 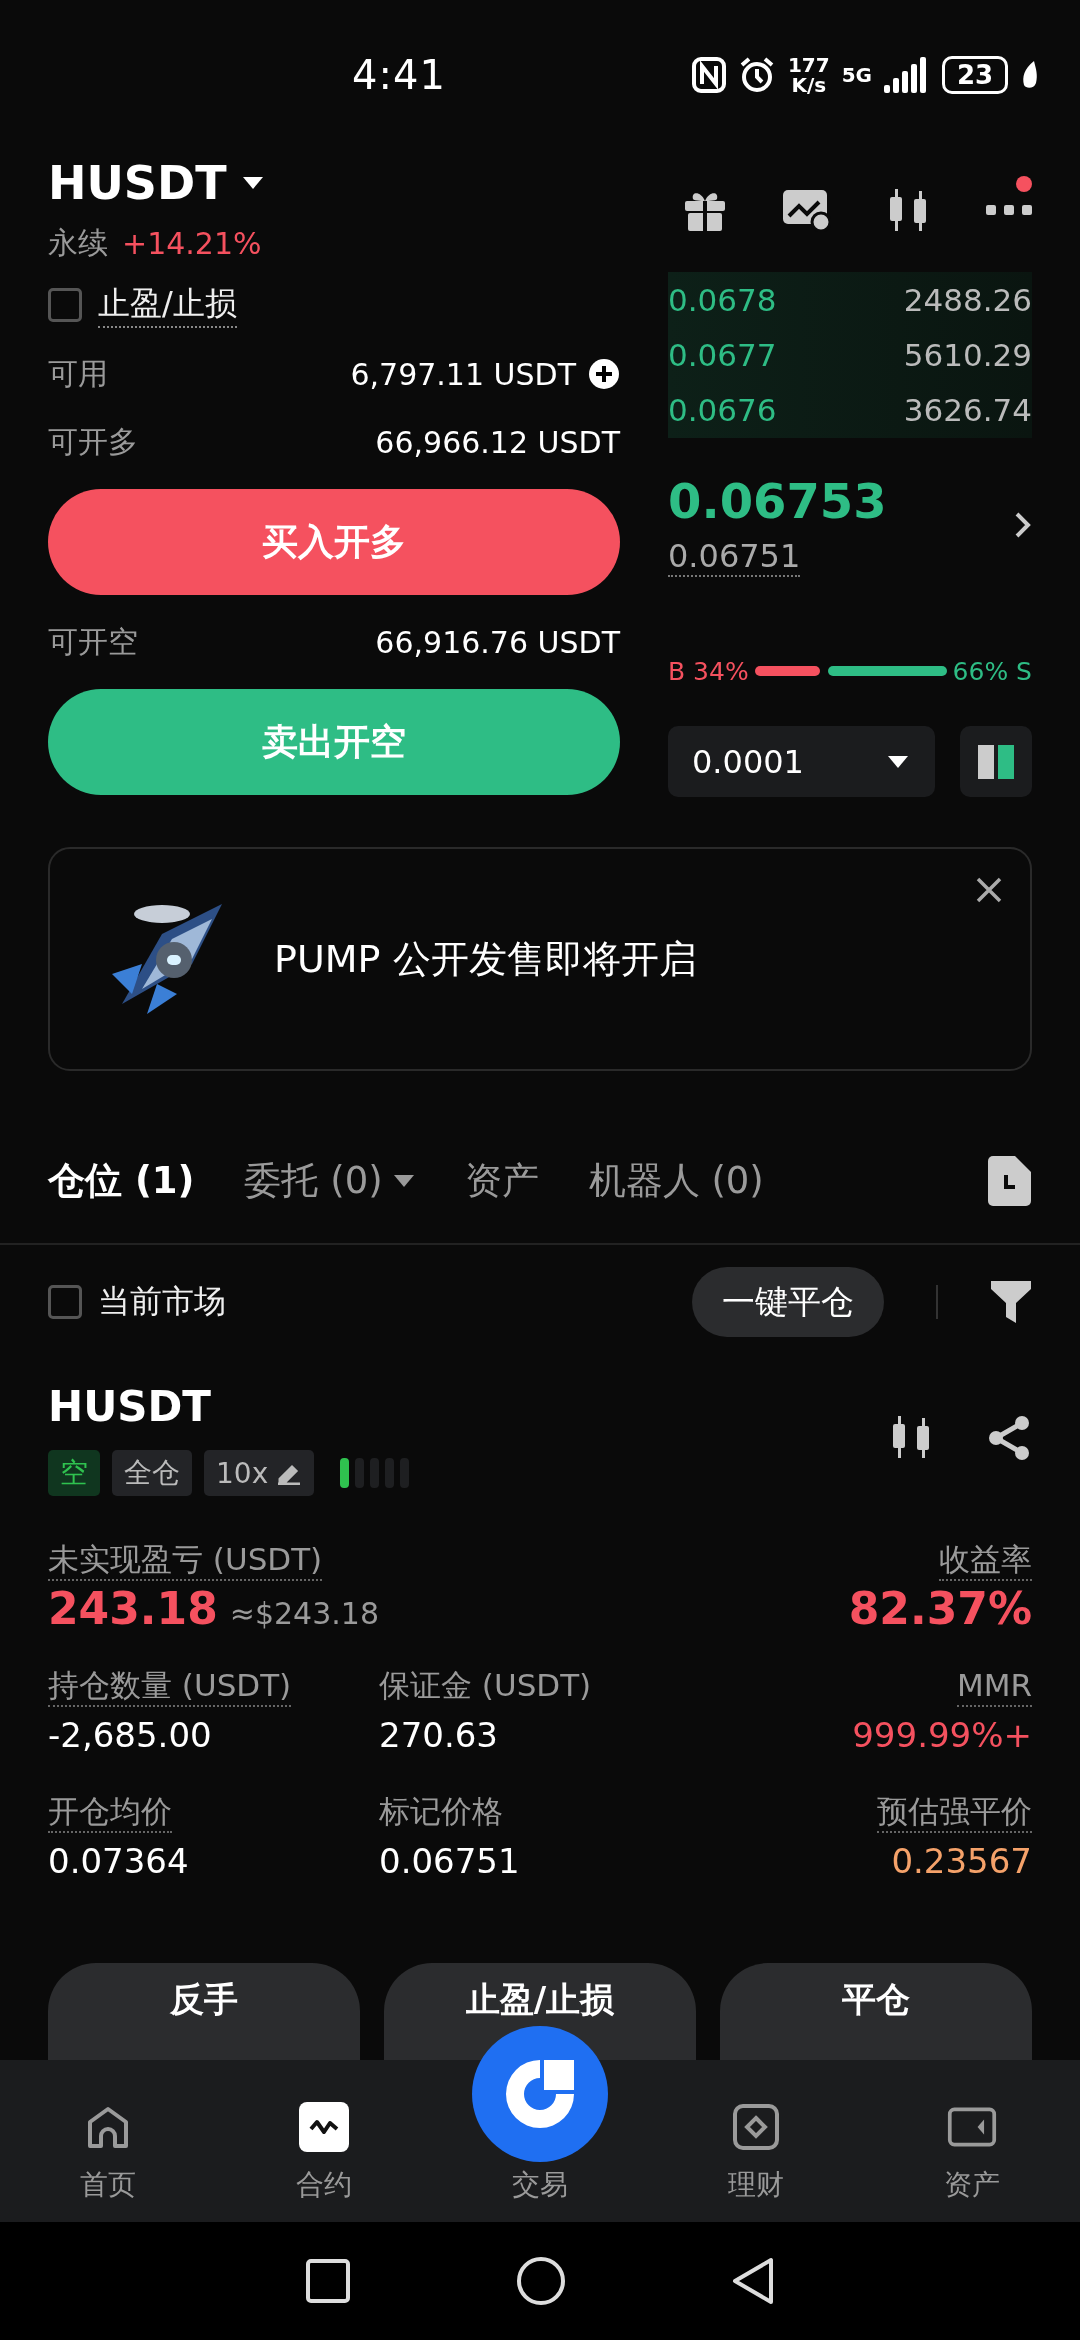 I want to click on nav-item: 合约, so click(x=324, y=2141).